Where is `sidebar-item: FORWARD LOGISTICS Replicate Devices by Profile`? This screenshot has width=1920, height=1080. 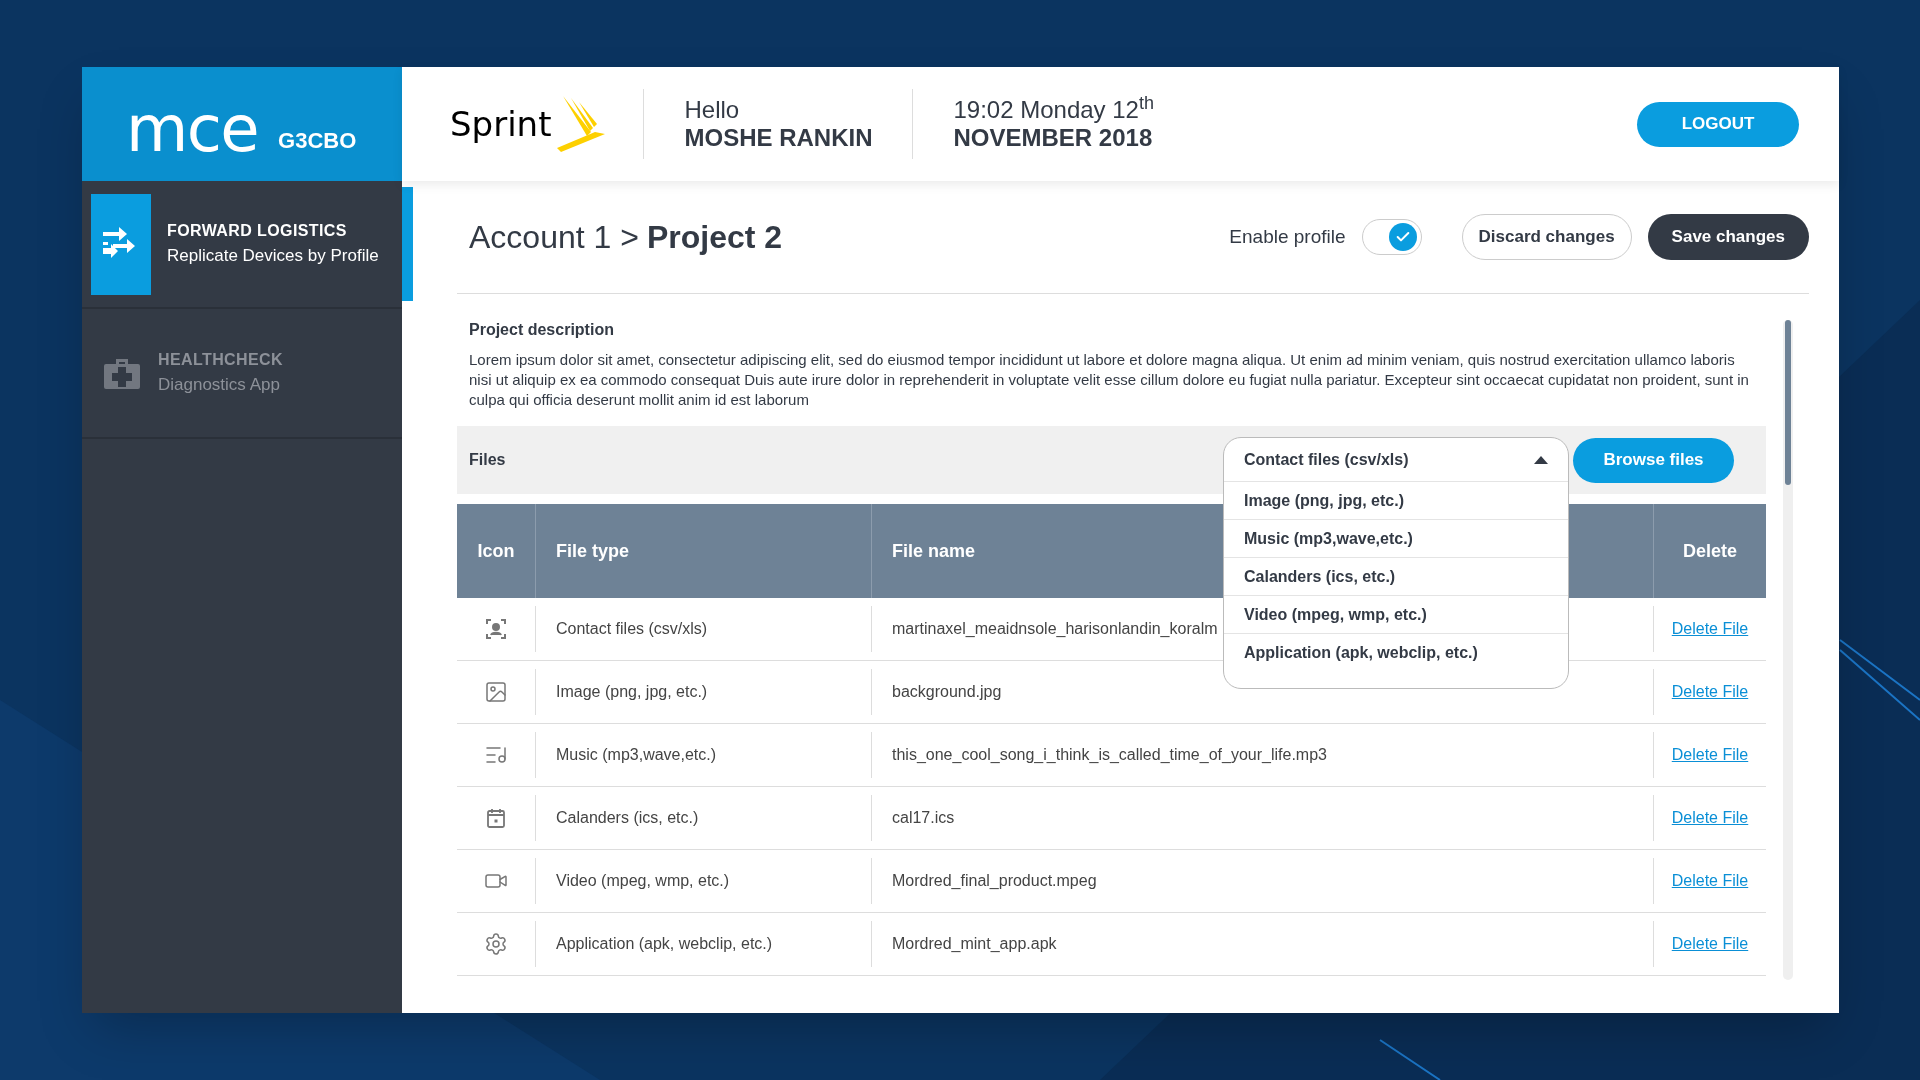 sidebar-item: FORWARD LOGISTICS Replicate Devices by Profile is located at coordinates (242, 245).